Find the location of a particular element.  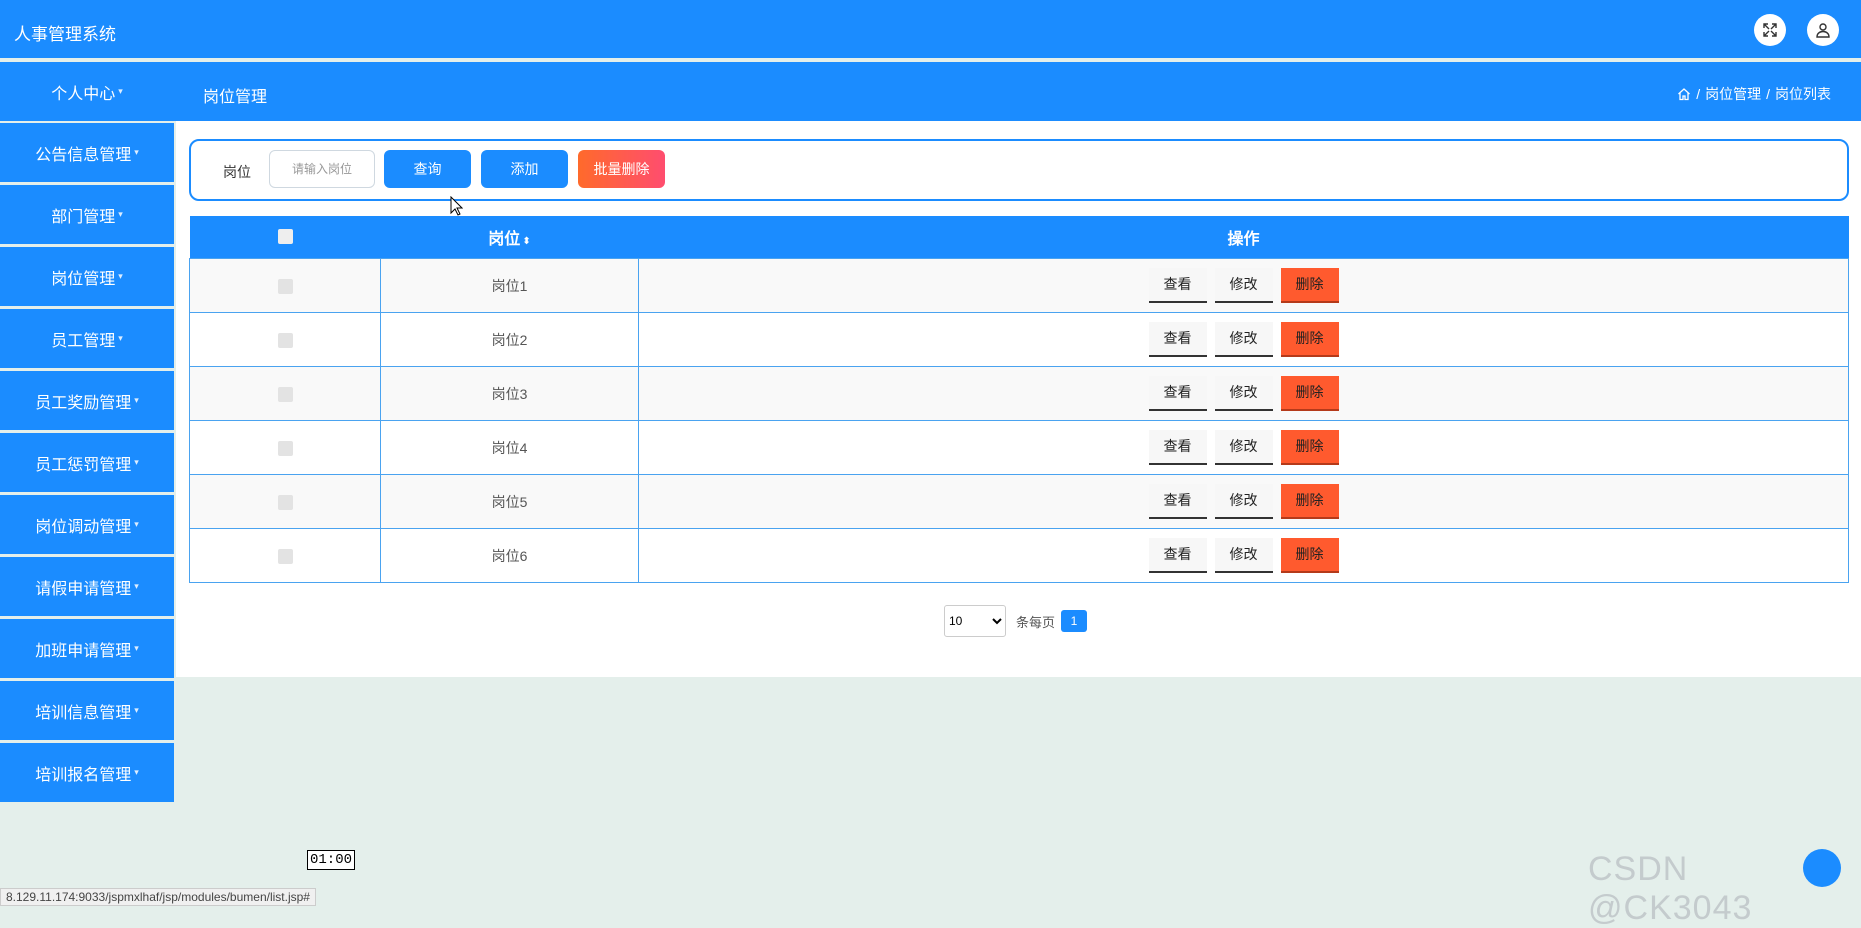

table-row: 岗位4 查看 修改 删除 is located at coordinates (1019, 447).